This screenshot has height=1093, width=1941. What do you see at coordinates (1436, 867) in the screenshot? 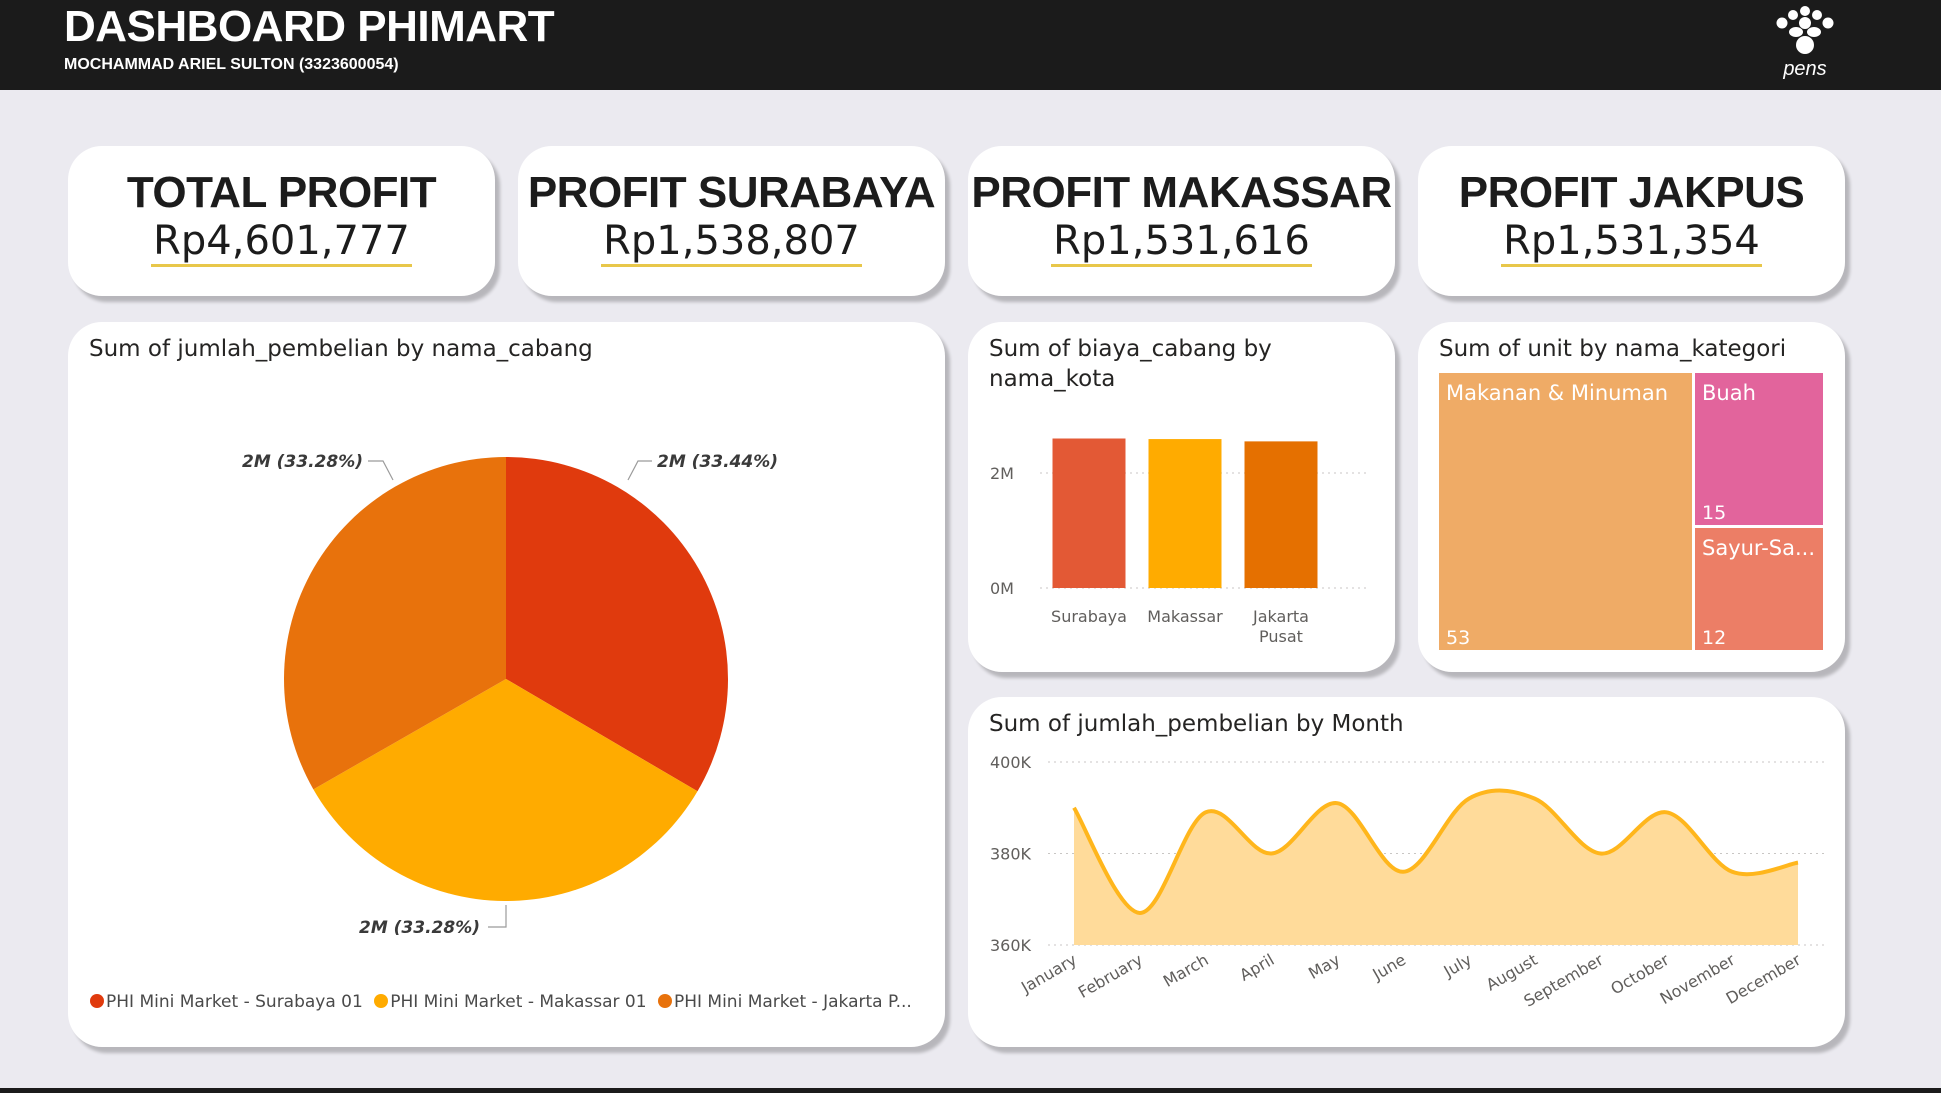
I see `area-fill` at bounding box center [1436, 867].